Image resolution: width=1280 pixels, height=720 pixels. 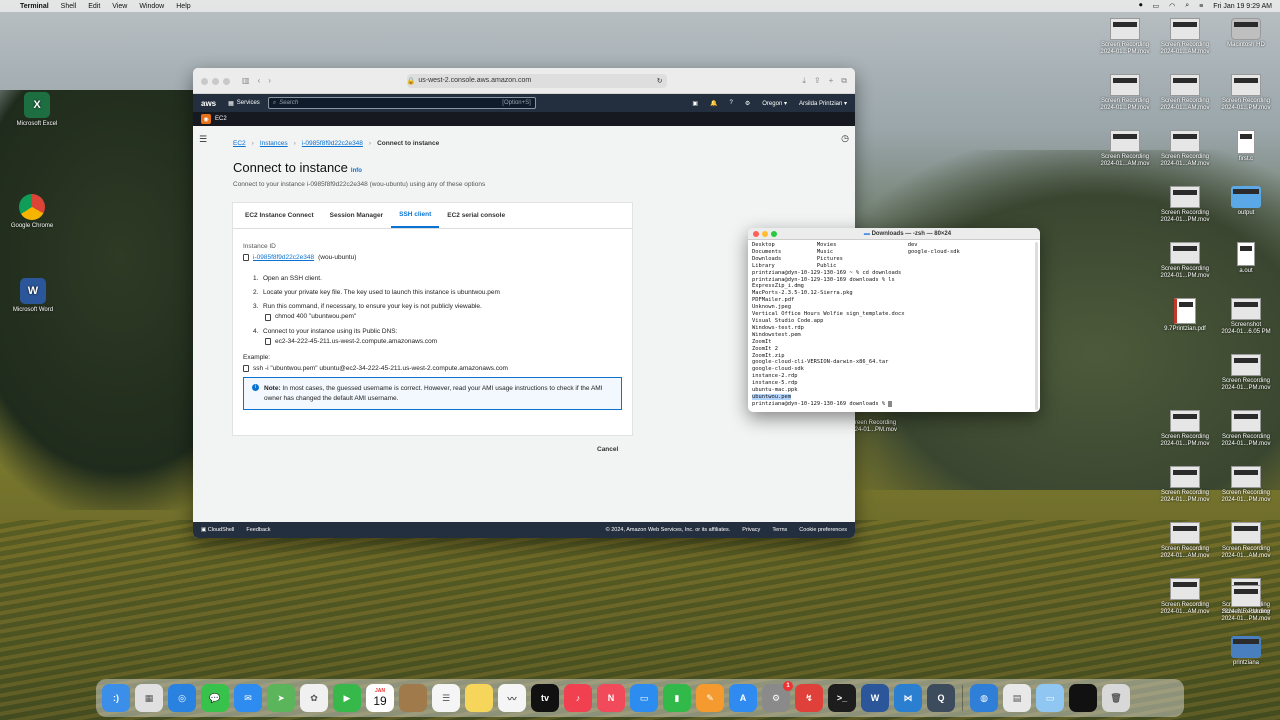 What do you see at coordinates (269, 80) in the screenshot?
I see `forward-icon: ›` at bounding box center [269, 80].